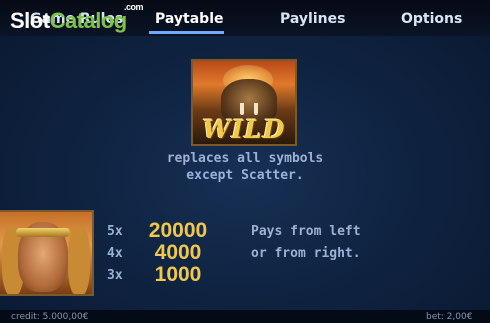 The image size is (490, 323). What do you see at coordinates (134, 7) in the screenshot?
I see `logo-com-text: .com` at bounding box center [134, 7].